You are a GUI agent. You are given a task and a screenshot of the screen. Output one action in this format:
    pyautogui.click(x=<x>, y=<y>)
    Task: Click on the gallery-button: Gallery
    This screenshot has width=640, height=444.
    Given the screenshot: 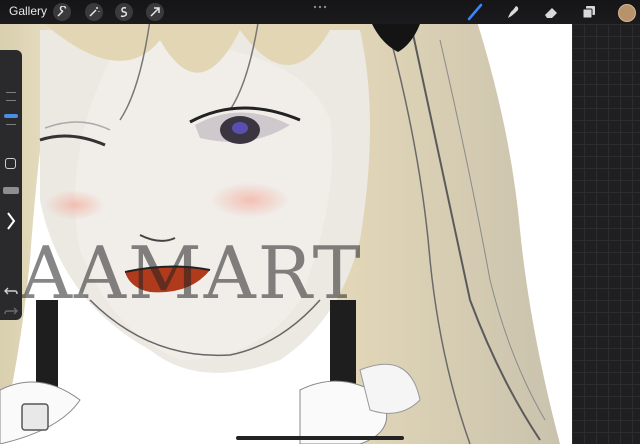 What is the action you would take?
    pyautogui.click(x=28, y=11)
    